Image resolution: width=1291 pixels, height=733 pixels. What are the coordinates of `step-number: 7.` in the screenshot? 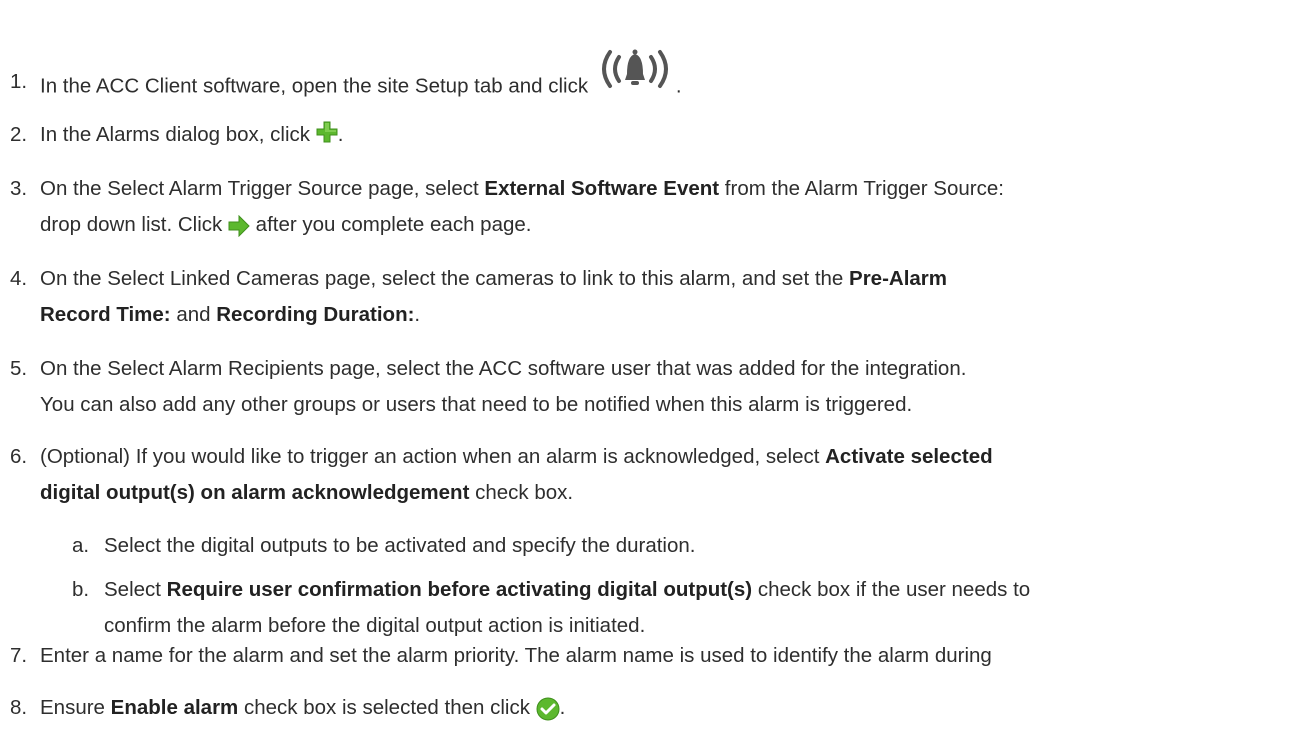 It's located at (19, 655).